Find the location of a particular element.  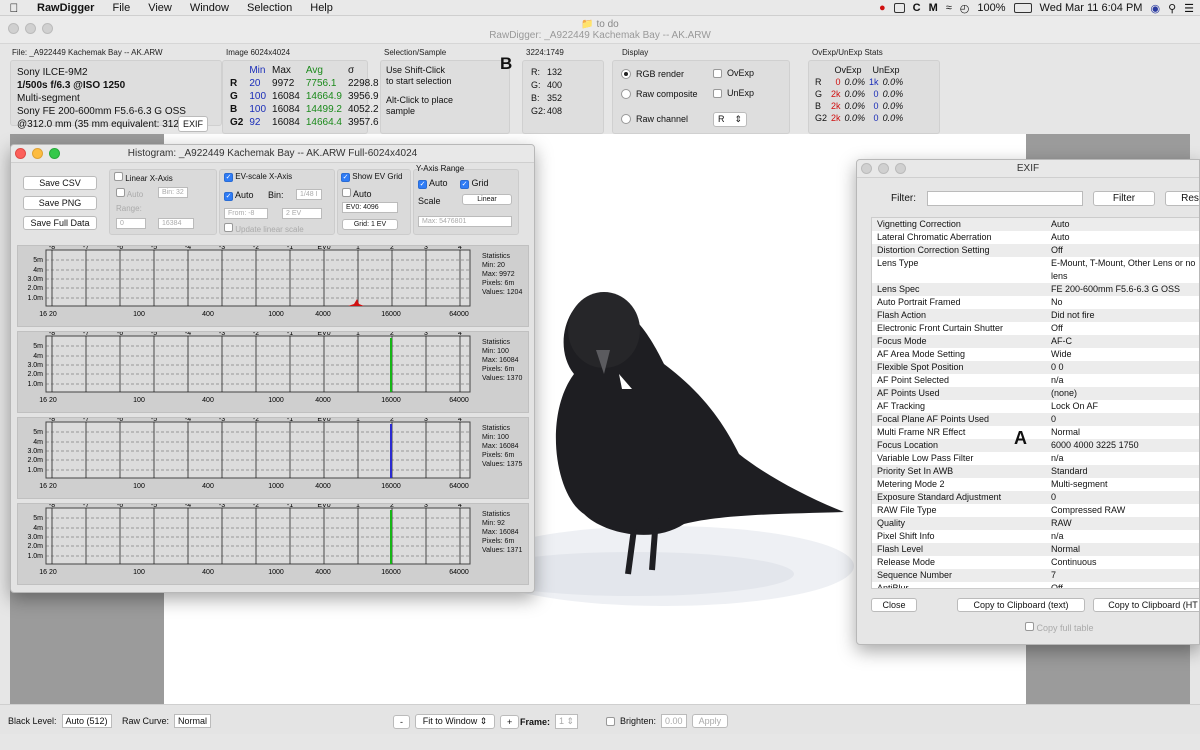

exif-row: Priority Set In AWB Standard is located at coordinates (1035, 471).